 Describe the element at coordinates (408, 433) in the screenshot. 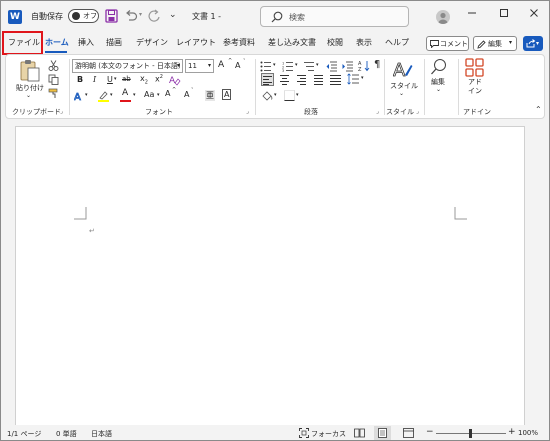

I see `web-layout-icon` at that location.